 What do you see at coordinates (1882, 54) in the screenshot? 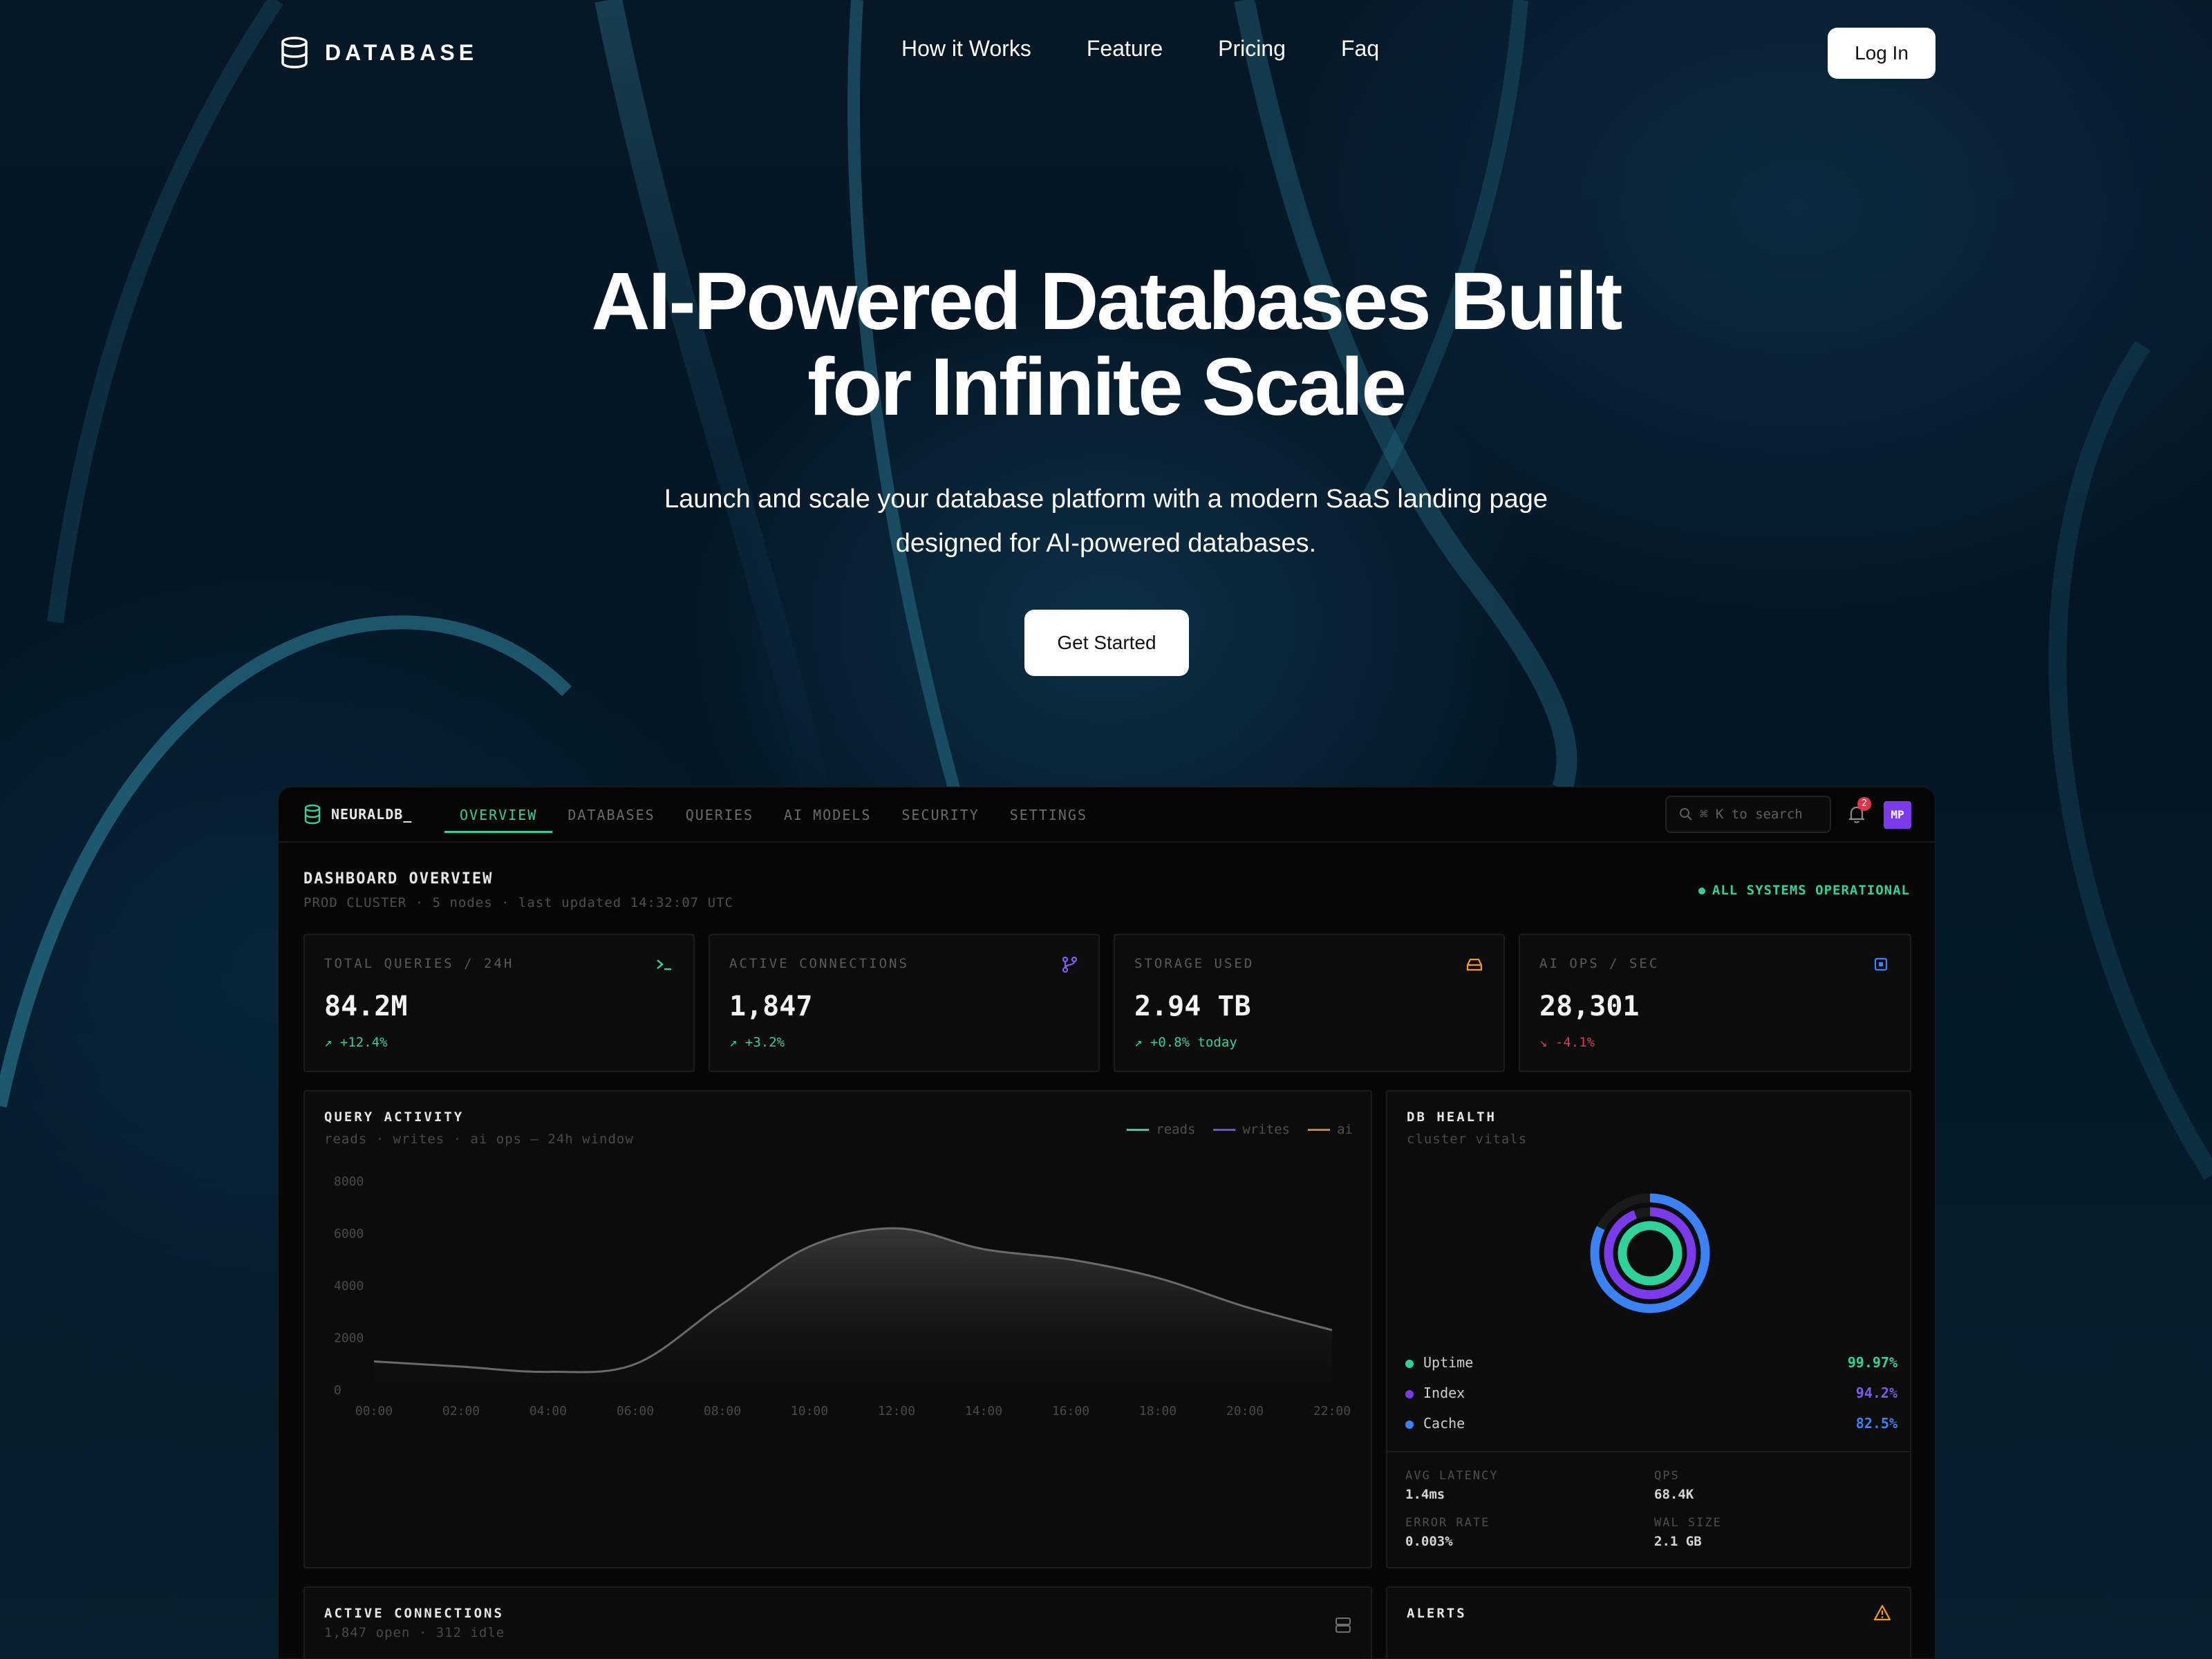
I see `login-button: Log In` at bounding box center [1882, 54].